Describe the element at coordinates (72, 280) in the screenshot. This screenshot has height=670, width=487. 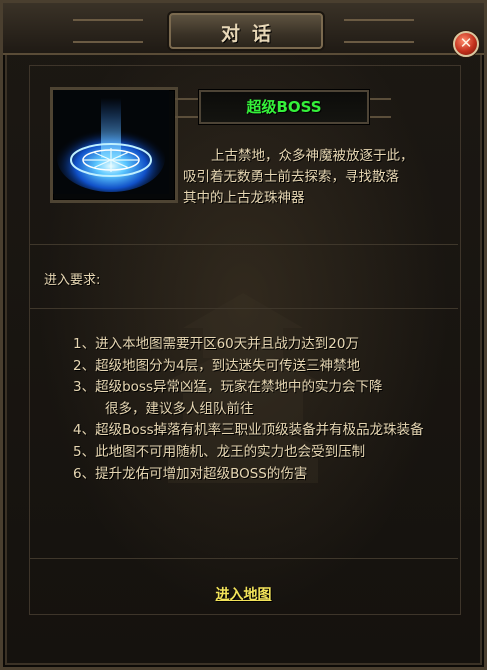
I see `requirements-label: 进入要求:` at that location.